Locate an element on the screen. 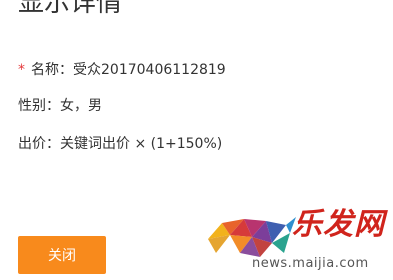  bull-logo-icon is located at coordinates (252, 237).